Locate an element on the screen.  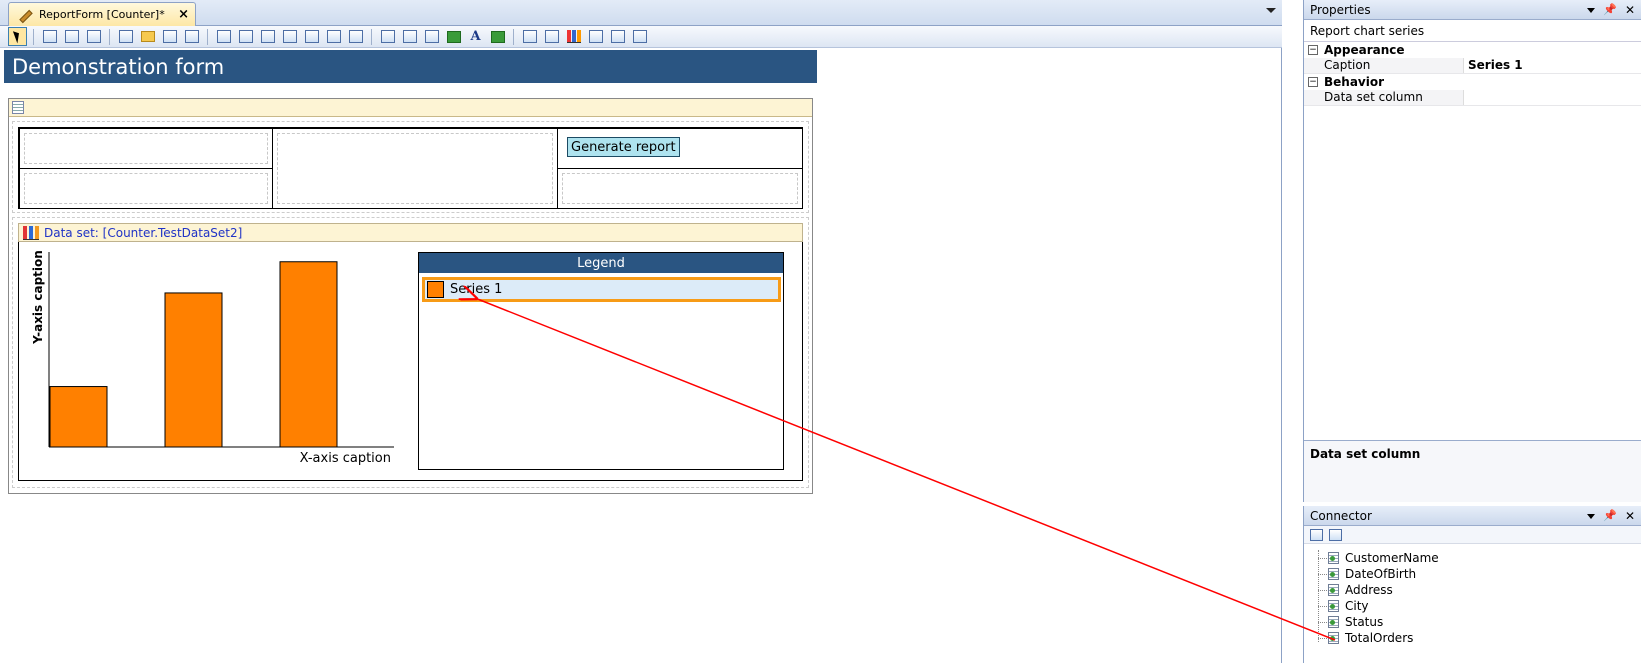
connector-panel-title: Connector 📌 ✕ is located at coordinates (1472, 516).